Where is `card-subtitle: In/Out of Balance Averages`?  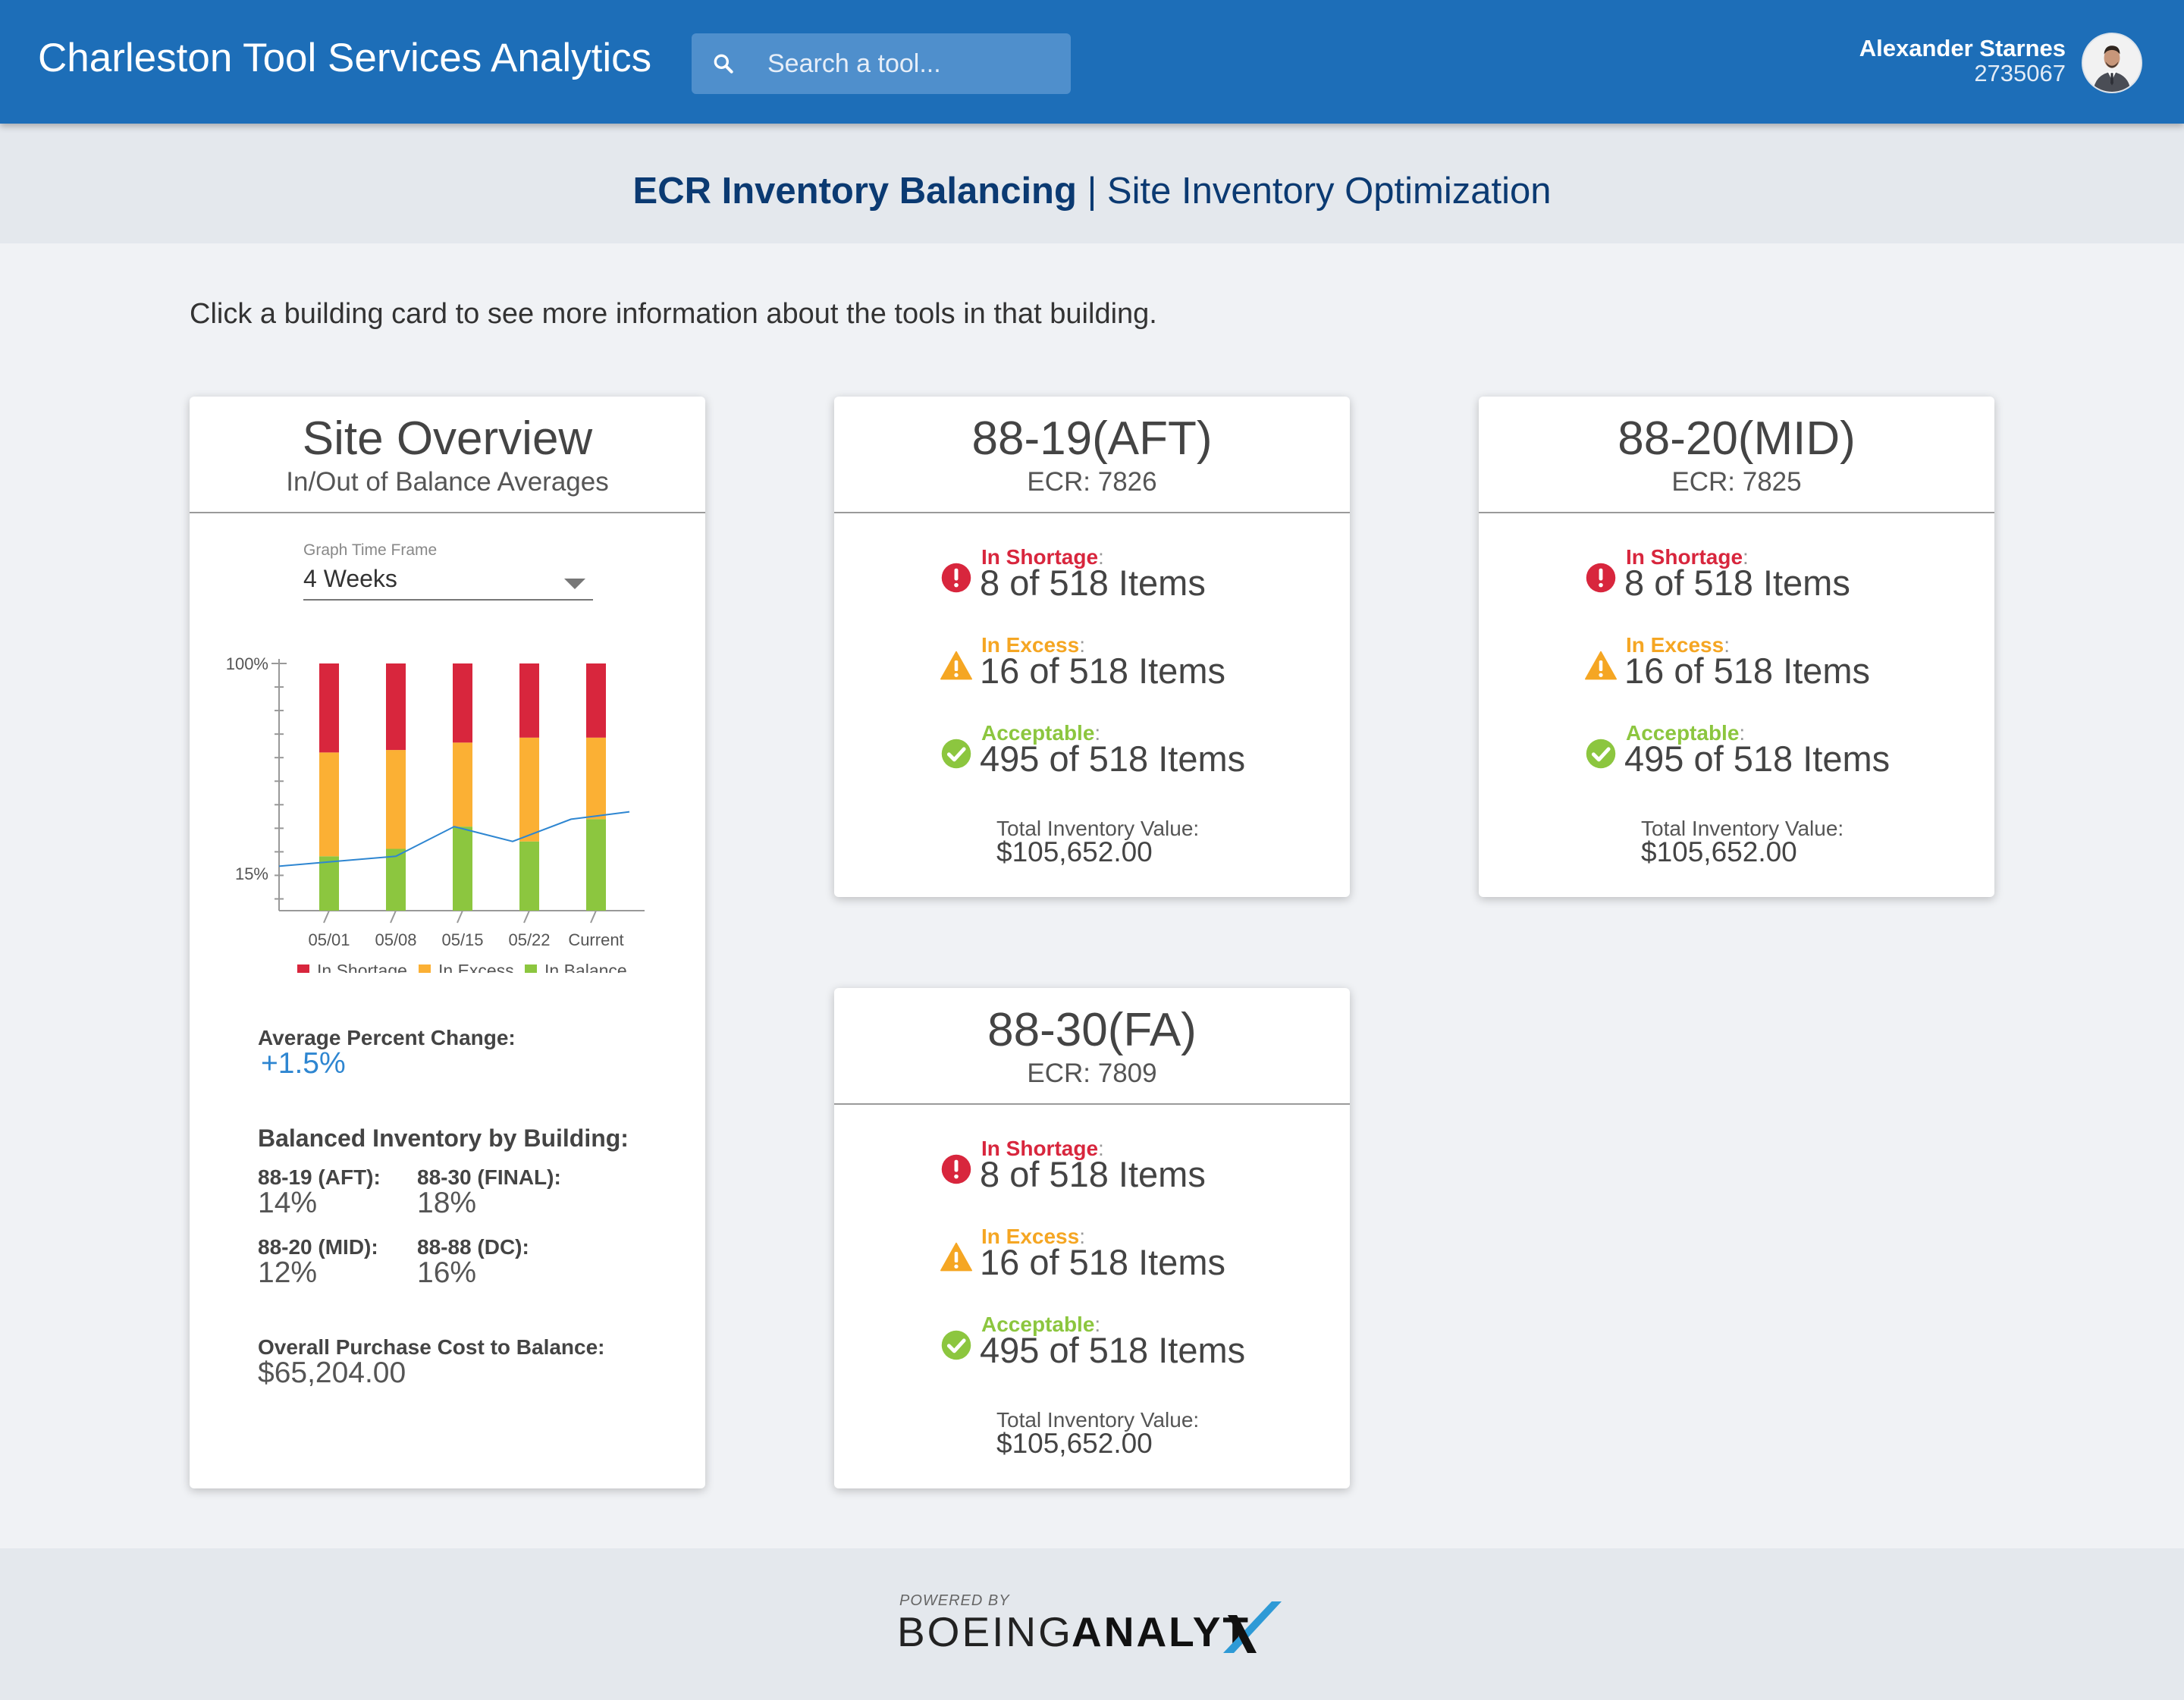
card-subtitle: In/Out of Balance Averages is located at coordinates (447, 482).